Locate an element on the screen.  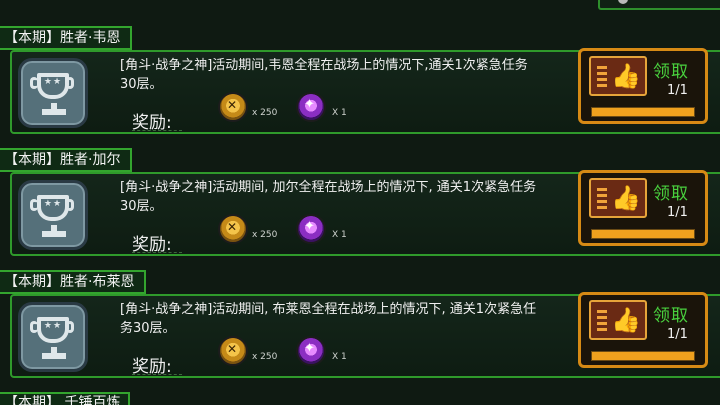
settings-icon is located at coordinates (623, 2).